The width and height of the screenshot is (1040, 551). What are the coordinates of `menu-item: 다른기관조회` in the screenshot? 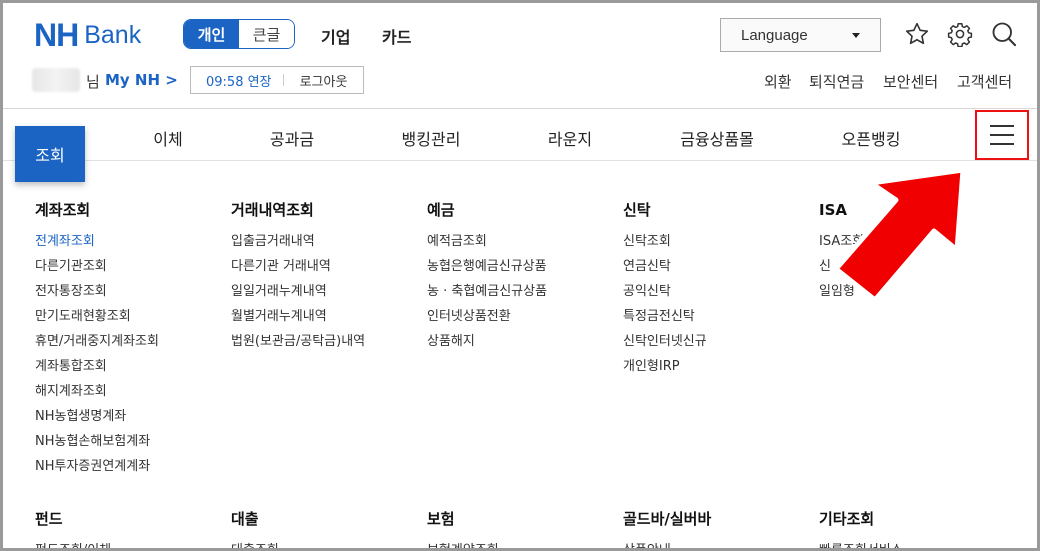 It's located at (130, 266).